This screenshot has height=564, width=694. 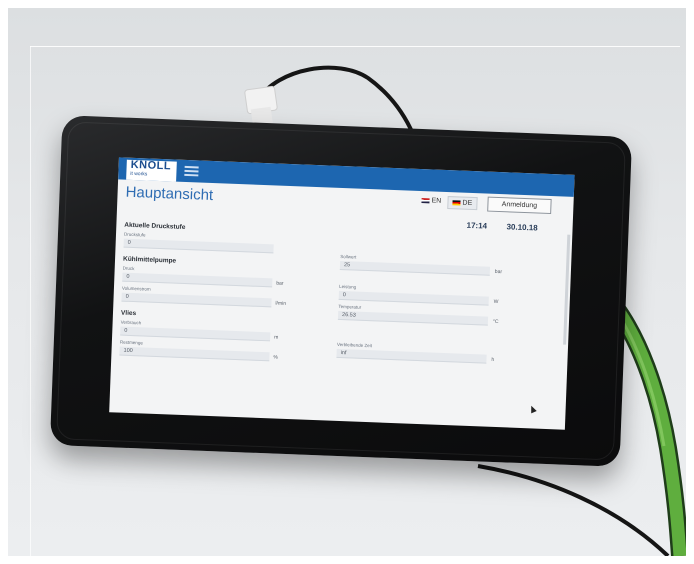 What do you see at coordinates (196, 300) in the screenshot?
I see `volumenstrom-field: 0` at bounding box center [196, 300].